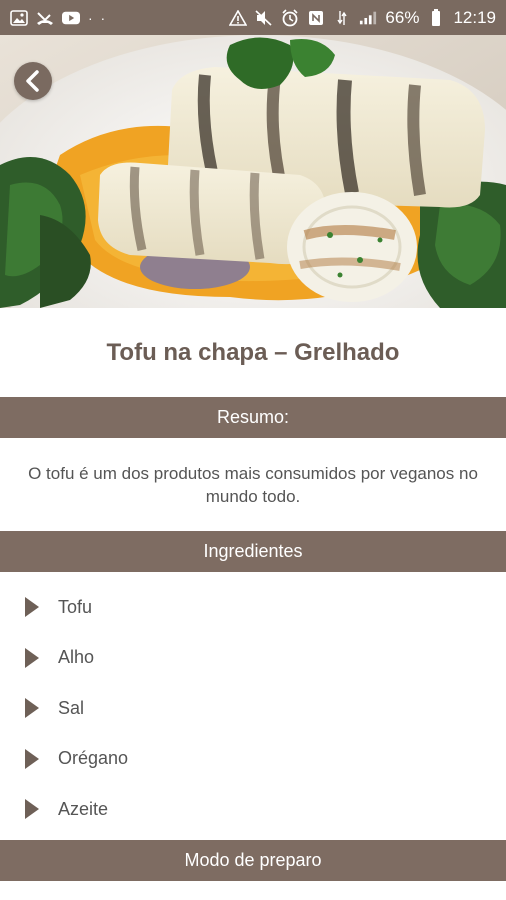 The height and width of the screenshot is (900, 506). I want to click on back-button, so click(33, 81).